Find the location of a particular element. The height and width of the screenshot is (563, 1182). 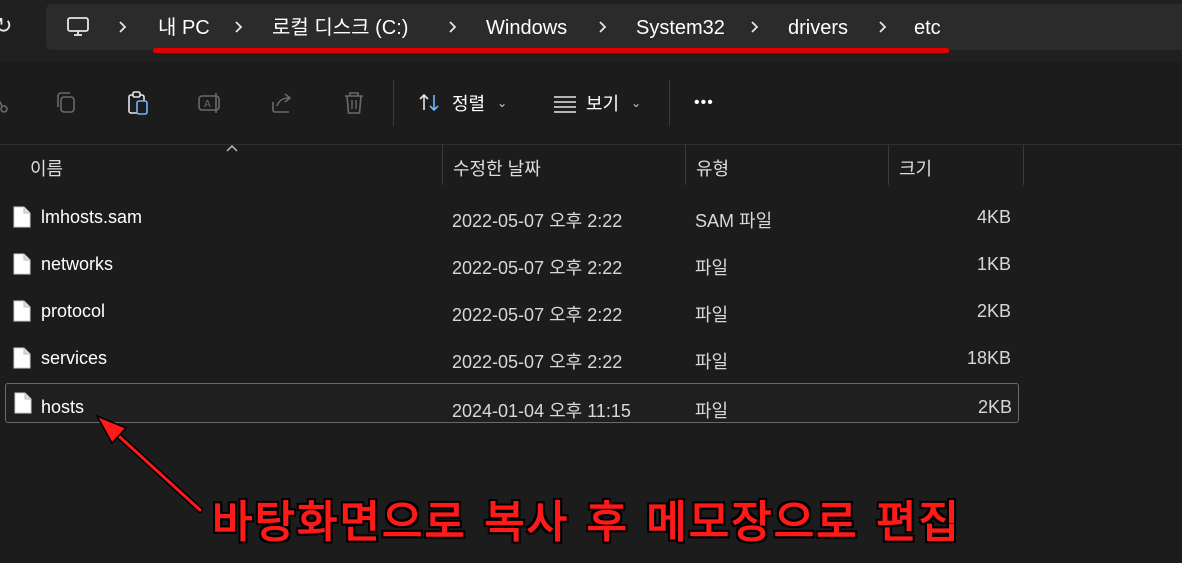

column-header-row: 이름 수정한 날짜 유형 크기 is located at coordinates (591, 165).